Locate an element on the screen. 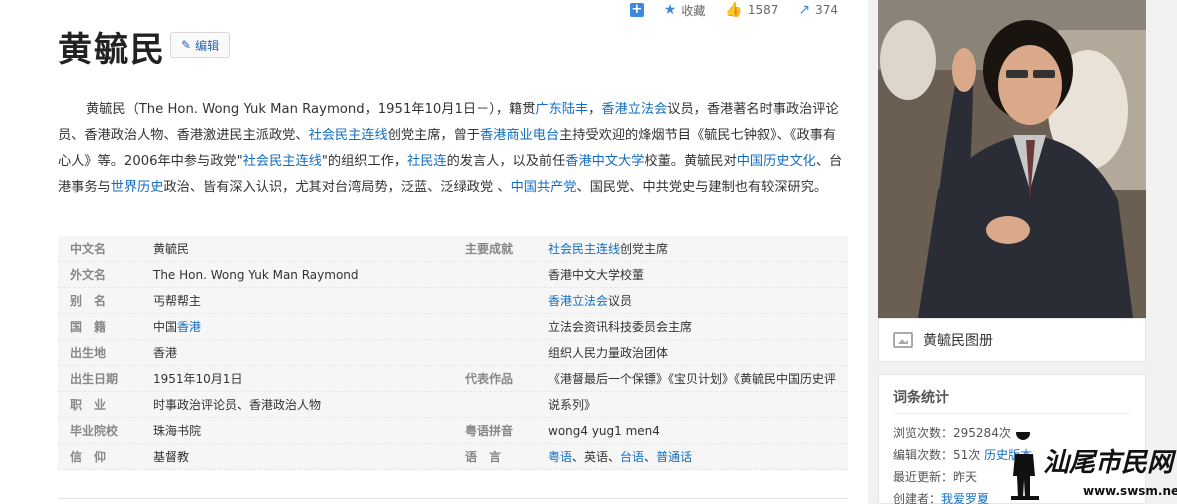  share-button: ↗ 374 is located at coordinates (818, 10).